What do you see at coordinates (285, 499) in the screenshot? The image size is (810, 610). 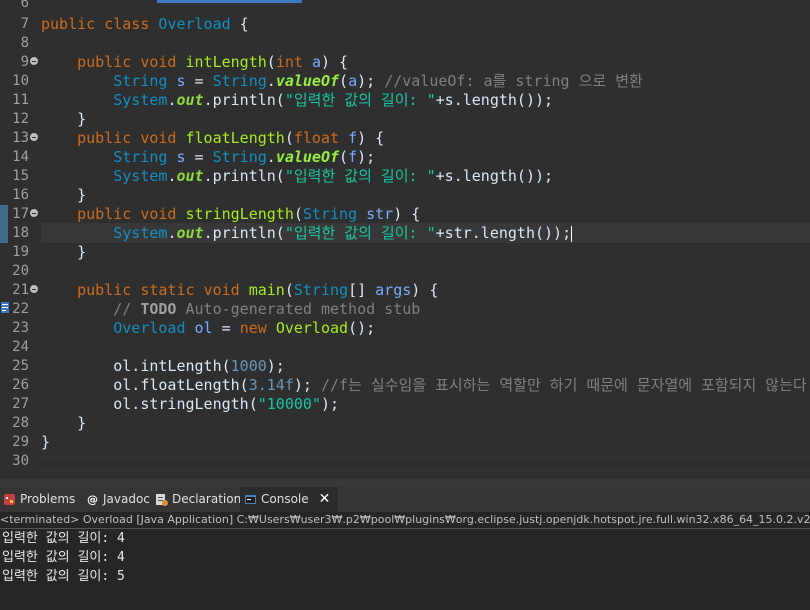 I see `tab-label: Console` at bounding box center [285, 499].